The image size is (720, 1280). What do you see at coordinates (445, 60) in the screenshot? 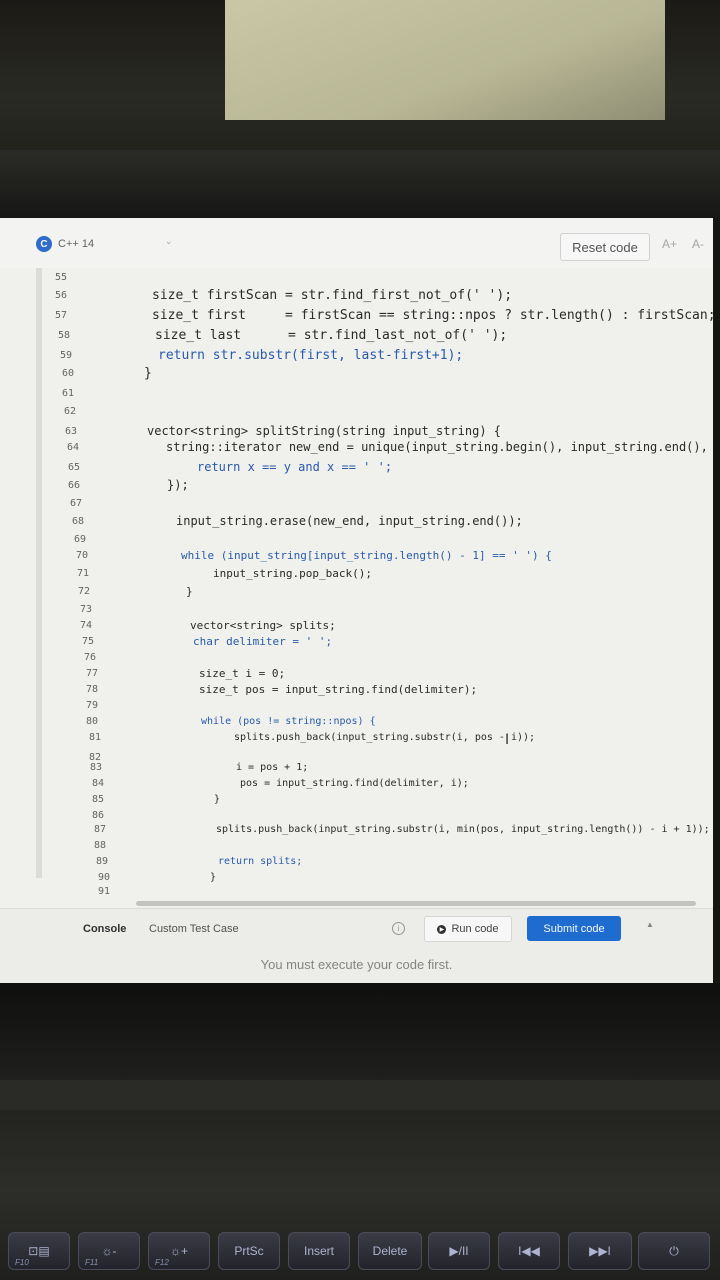
I see `background-panel` at bounding box center [445, 60].